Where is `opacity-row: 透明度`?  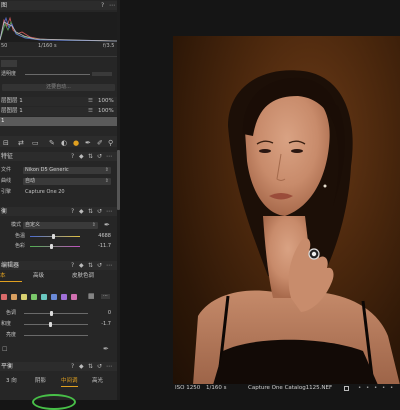 opacity-row: 透明度 is located at coordinates (58, 74).